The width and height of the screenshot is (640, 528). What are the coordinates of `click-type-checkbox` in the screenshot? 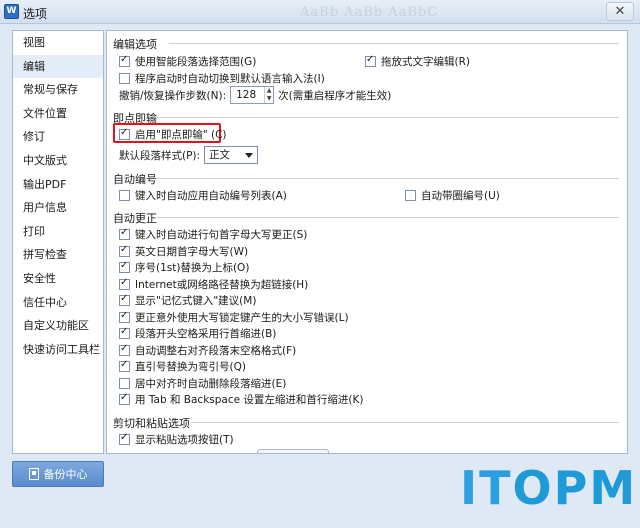 It's located at (124, 133).